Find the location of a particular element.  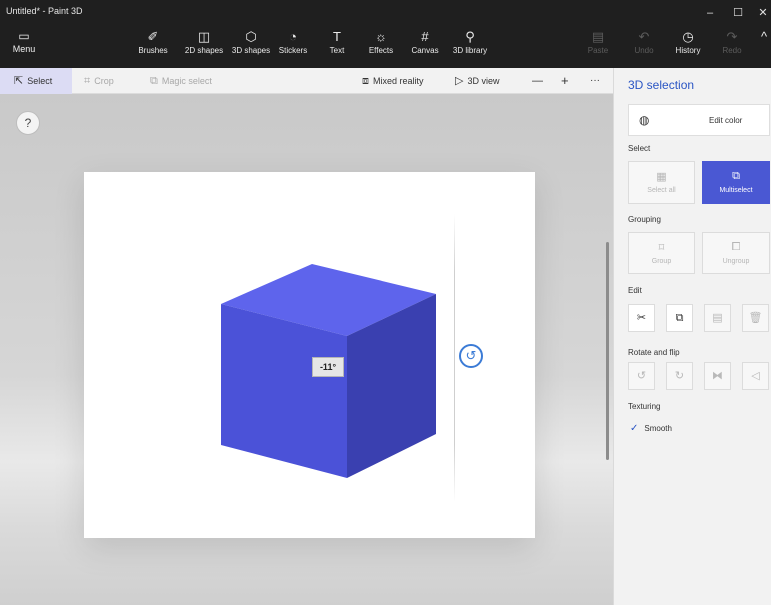

tool-stickers: ◔ Stickers is located at coordinates (293, 46).